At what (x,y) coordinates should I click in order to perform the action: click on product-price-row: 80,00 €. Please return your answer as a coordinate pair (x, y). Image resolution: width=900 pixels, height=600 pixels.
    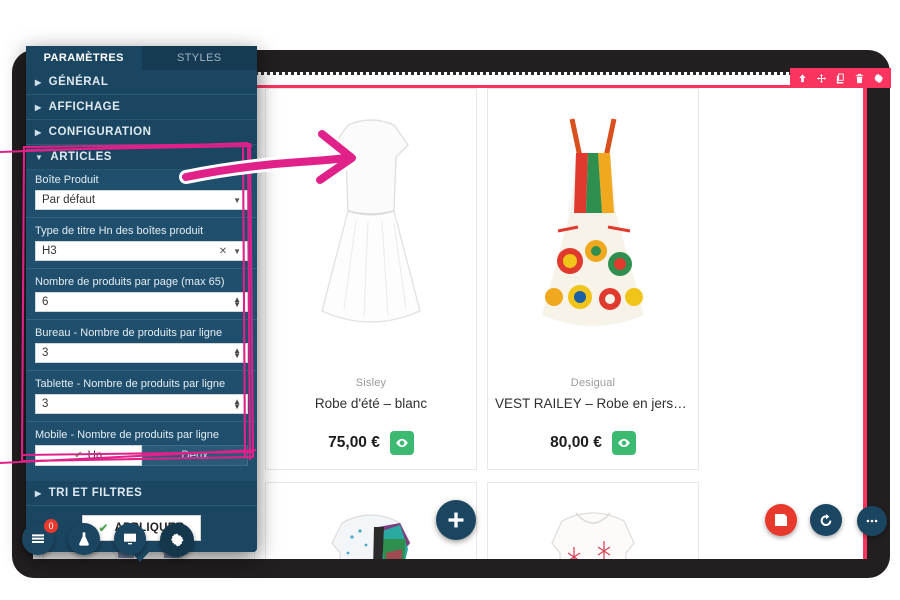
    Looking at the image, I should click on (593, 443).